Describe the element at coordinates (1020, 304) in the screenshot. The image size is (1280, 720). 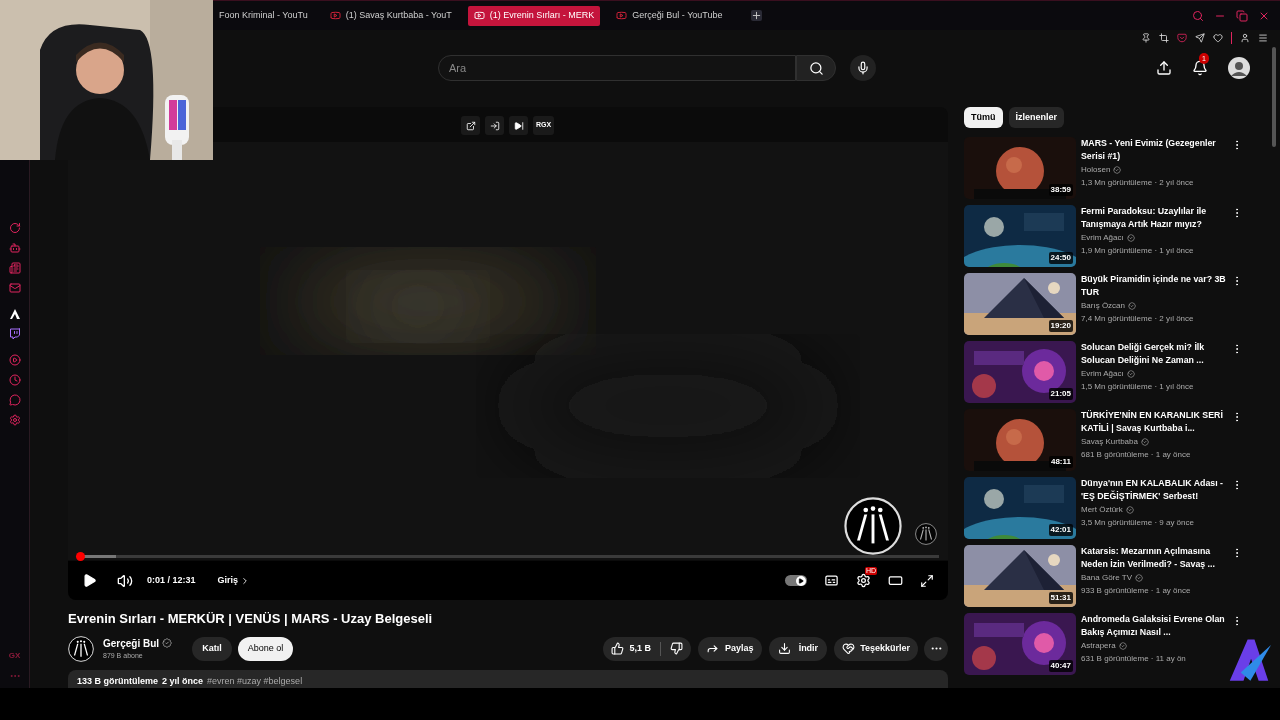
I see `video-thumbnail: 19:20` at that location.